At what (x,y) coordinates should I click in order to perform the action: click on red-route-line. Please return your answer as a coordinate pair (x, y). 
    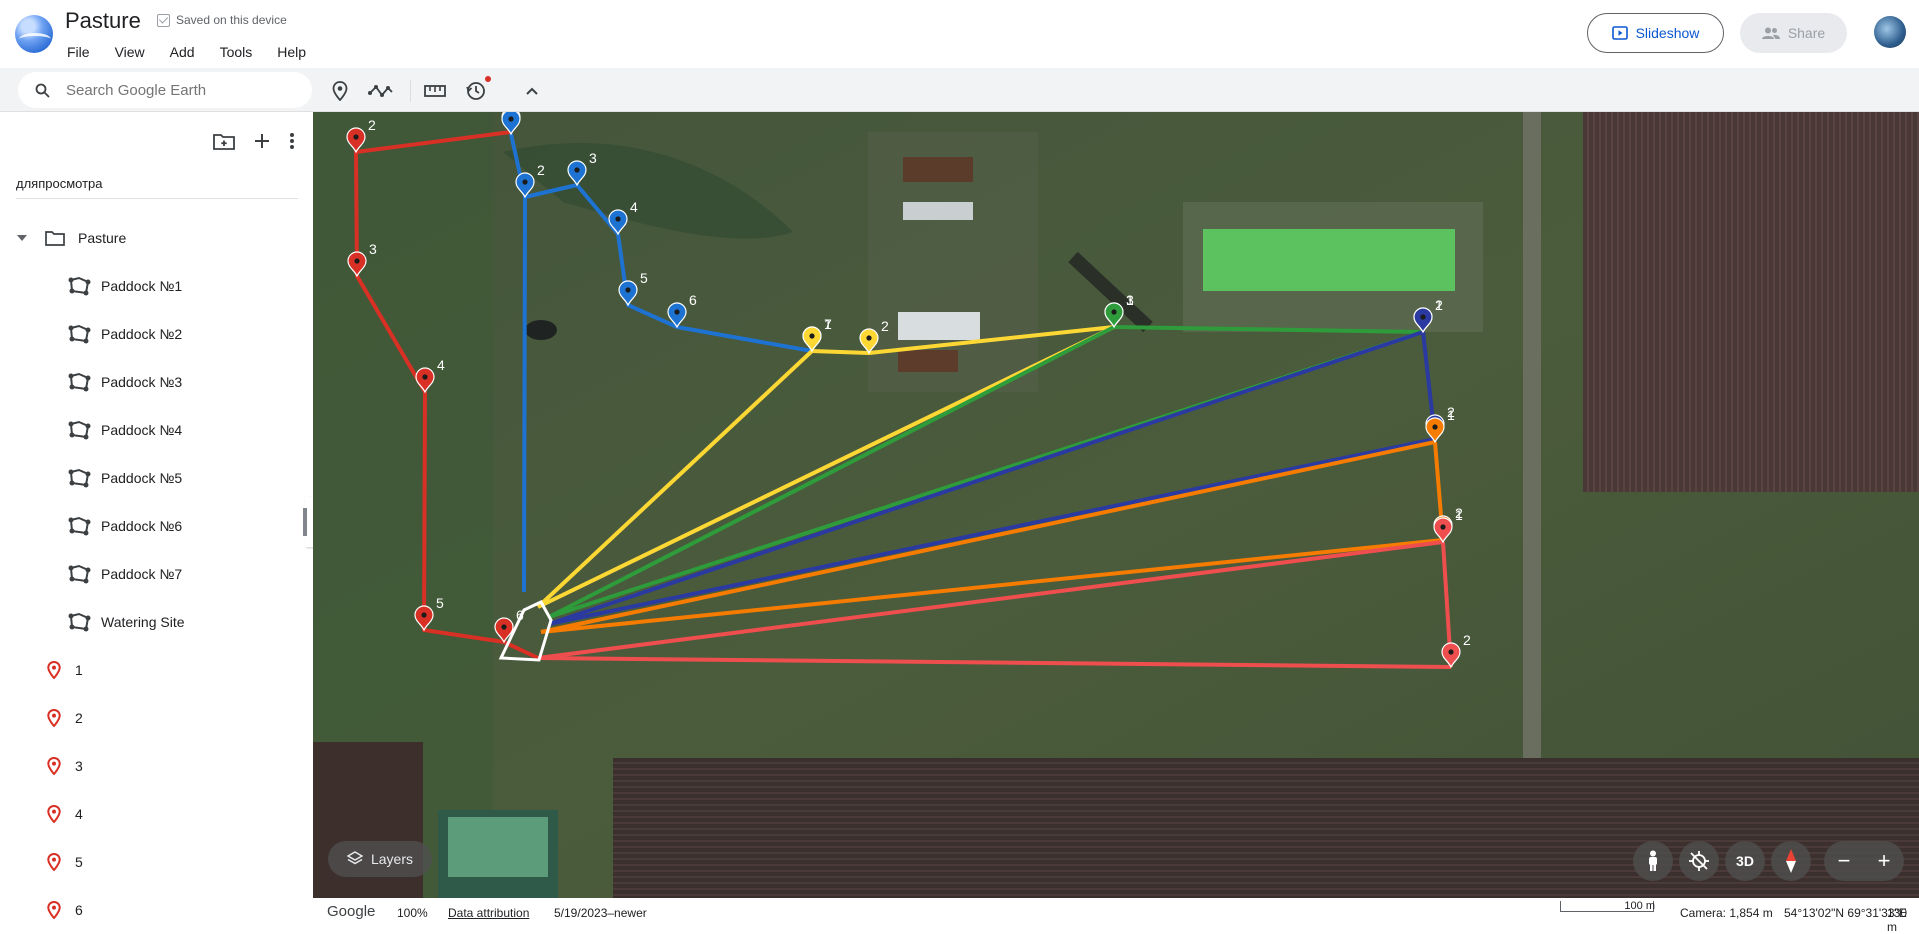
    Looking at the image, I should click on (433, 387).